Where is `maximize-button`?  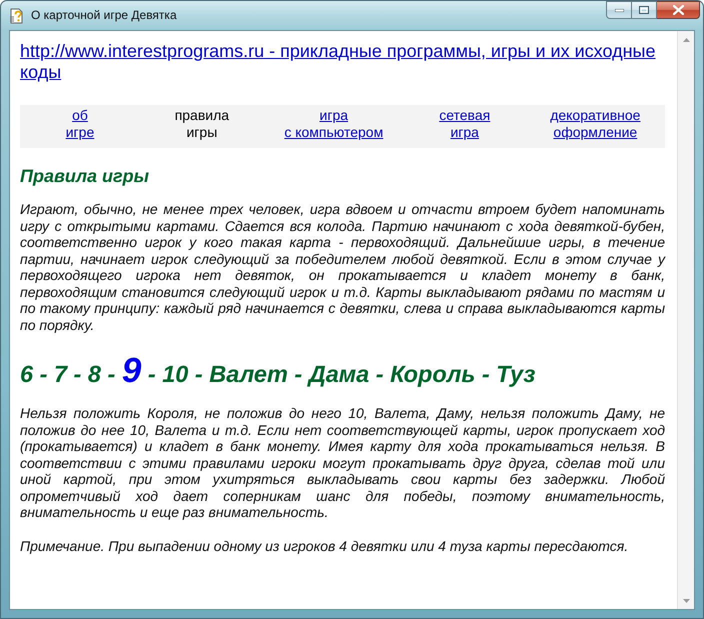
maximize-button is located at coordinates (644, 10).